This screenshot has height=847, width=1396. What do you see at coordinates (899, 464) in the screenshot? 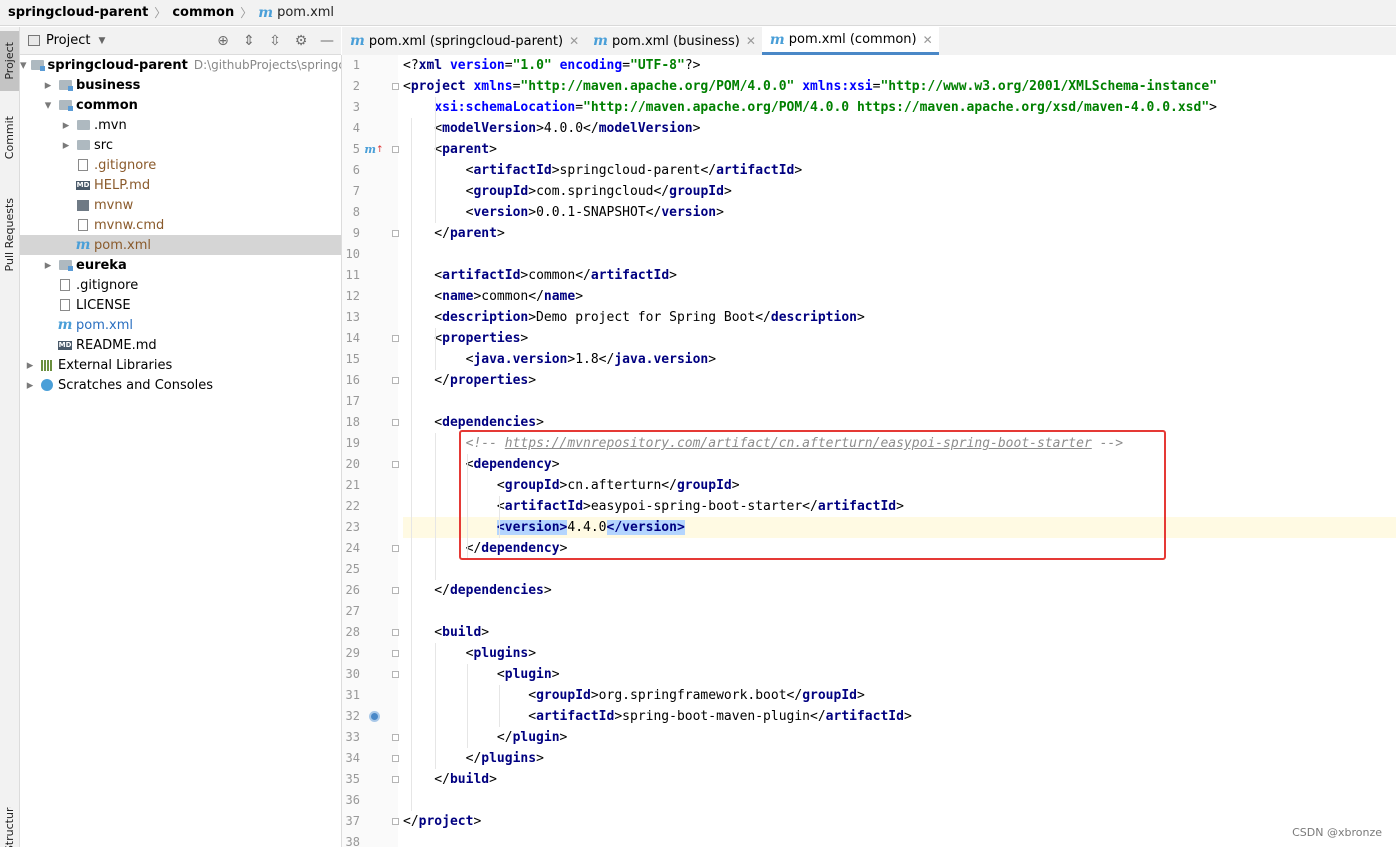
I see `code-line: <dependency>` at bounding box center [899, 464].